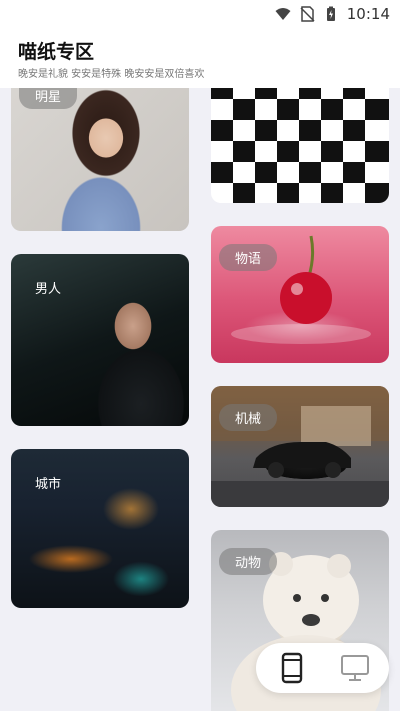 Image resolution: width=400 pixels, height=711 pixels. Describe the element at coordinates (56, 52) in the screenshot. I see `page-title: 喵纸专区` at that location.